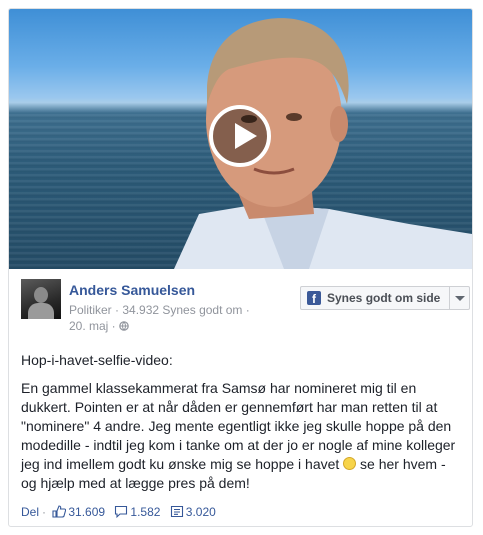  What do you see at coordinates (350, 463) in the screenshot?
I see `smiley-icon` at bounding box center [350, 463].